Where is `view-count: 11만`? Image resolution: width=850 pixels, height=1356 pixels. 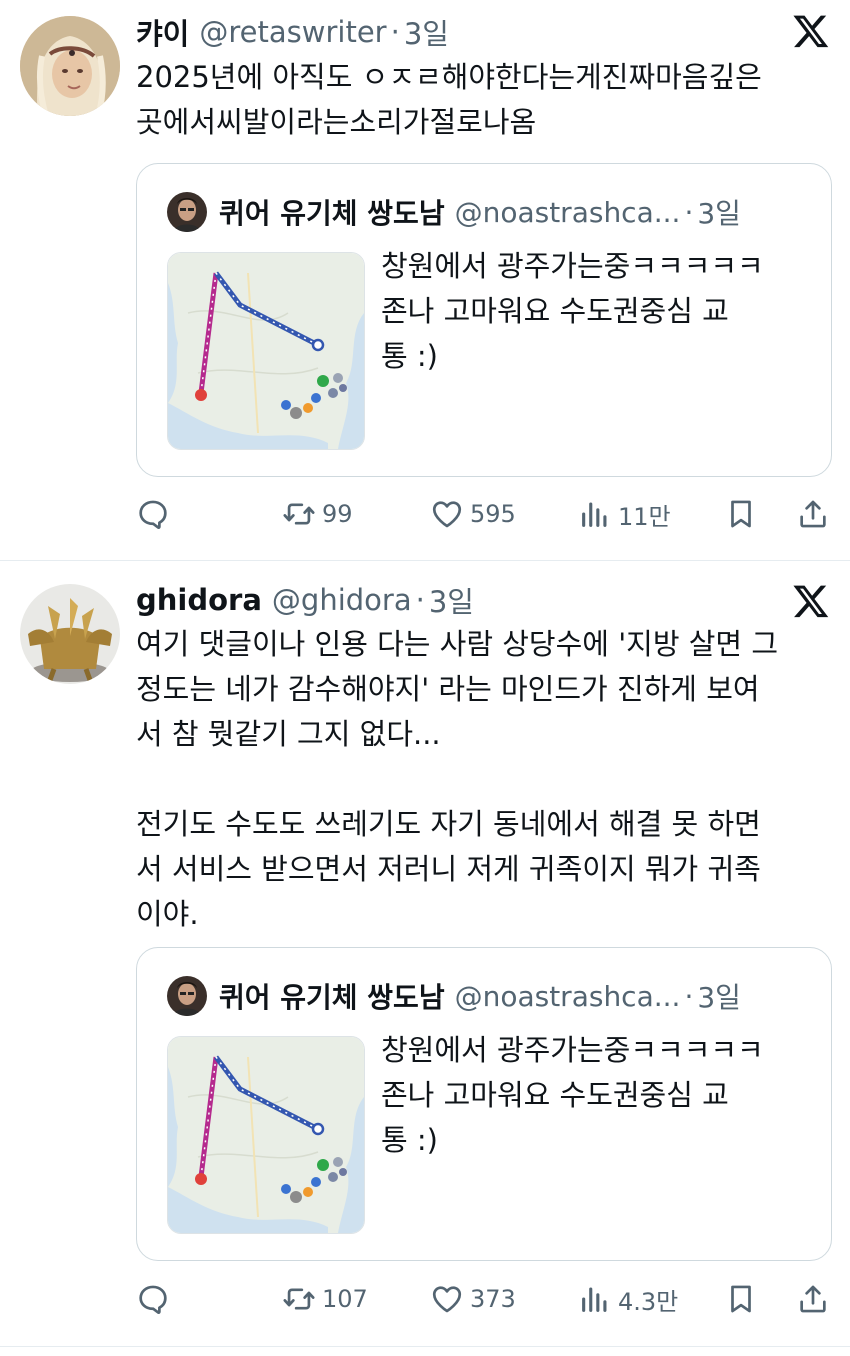 view-count: 11만 is located at coordinates (644, 516).